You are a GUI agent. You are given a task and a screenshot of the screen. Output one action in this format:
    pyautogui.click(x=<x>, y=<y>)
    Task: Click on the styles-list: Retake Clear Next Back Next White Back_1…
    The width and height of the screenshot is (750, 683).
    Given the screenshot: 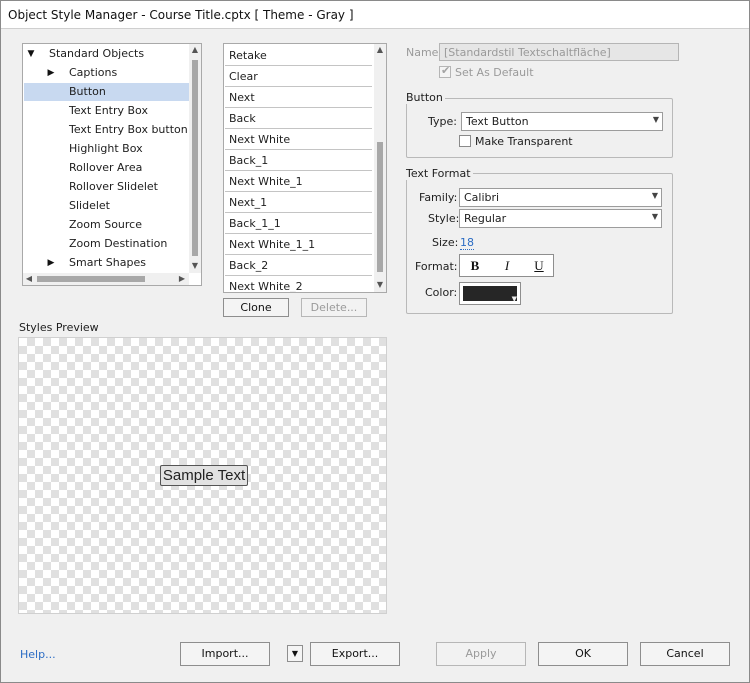 What is the action you would take?
    pyautogui.click(x=305, y=168)
    